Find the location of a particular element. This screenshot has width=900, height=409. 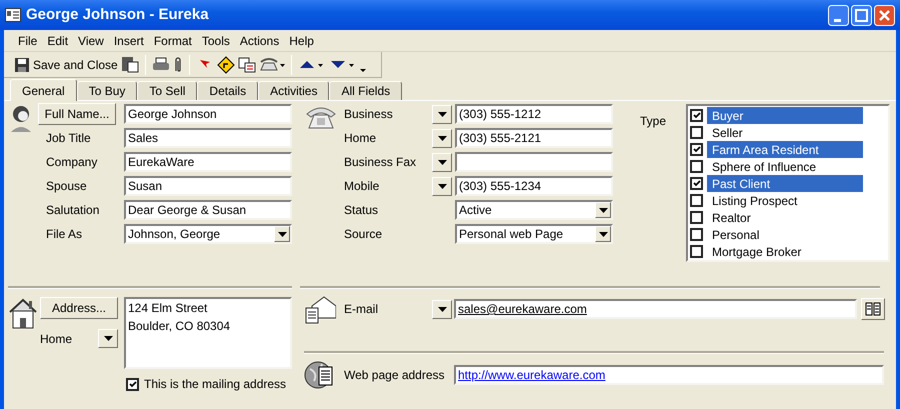

tab: All Fields is located at coordinates (365, 90).